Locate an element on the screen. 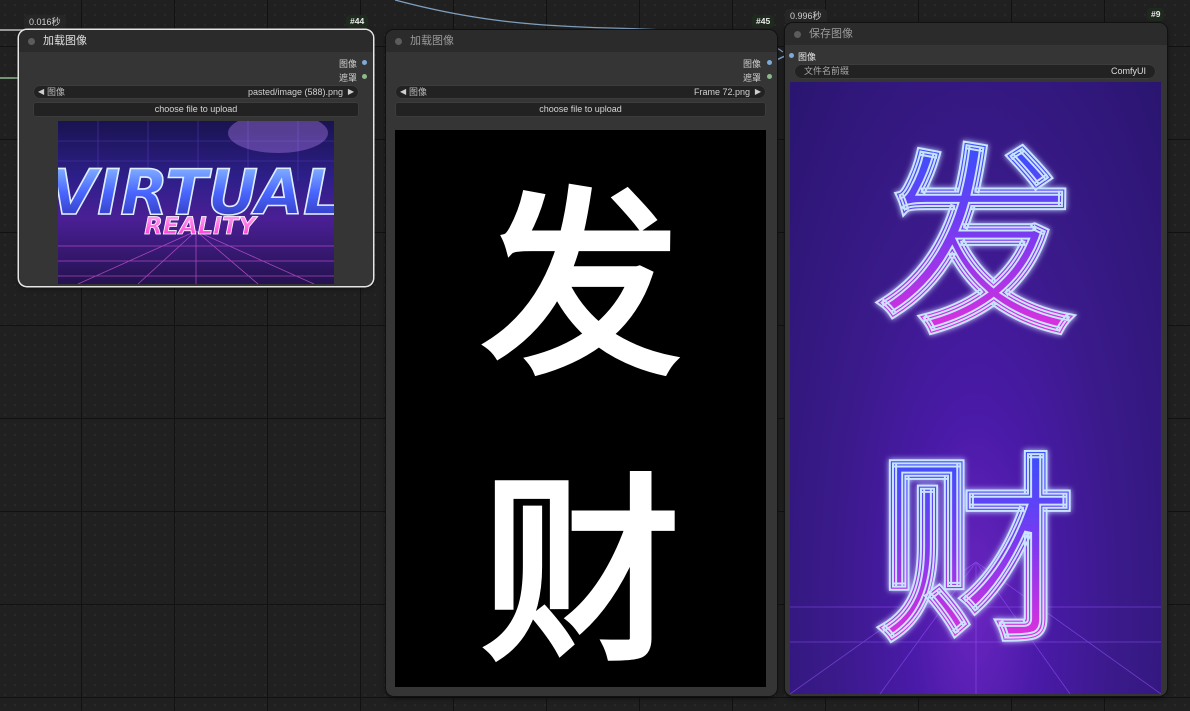 This screenshot has height=711, width=1190. execution-time-badge: 0.996秒 is located at coordinates (806, 16).